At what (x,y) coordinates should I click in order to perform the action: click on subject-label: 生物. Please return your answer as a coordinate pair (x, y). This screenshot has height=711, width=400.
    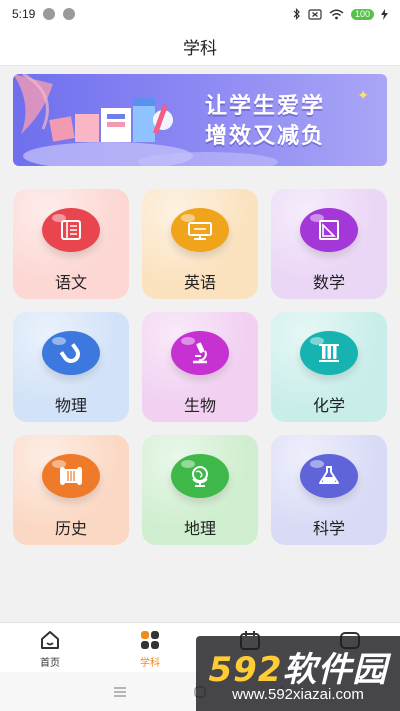
    Looking at the image, I should click on (199, 405).